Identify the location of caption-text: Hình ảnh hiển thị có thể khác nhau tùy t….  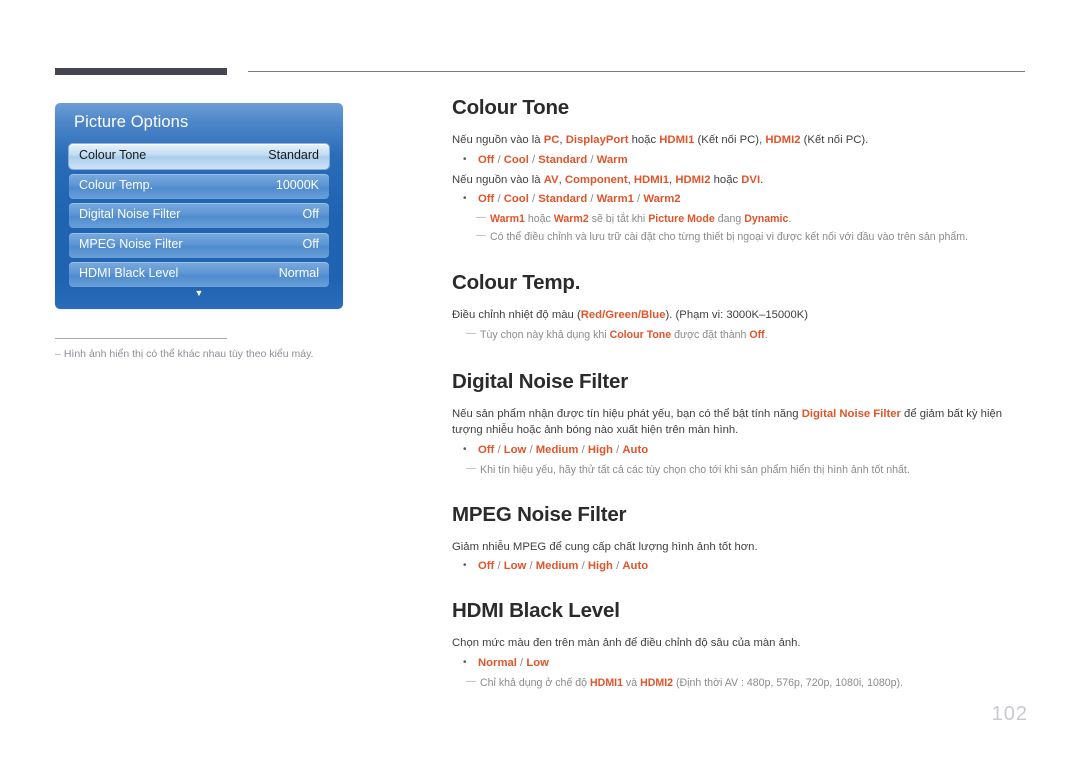
(188, 354).